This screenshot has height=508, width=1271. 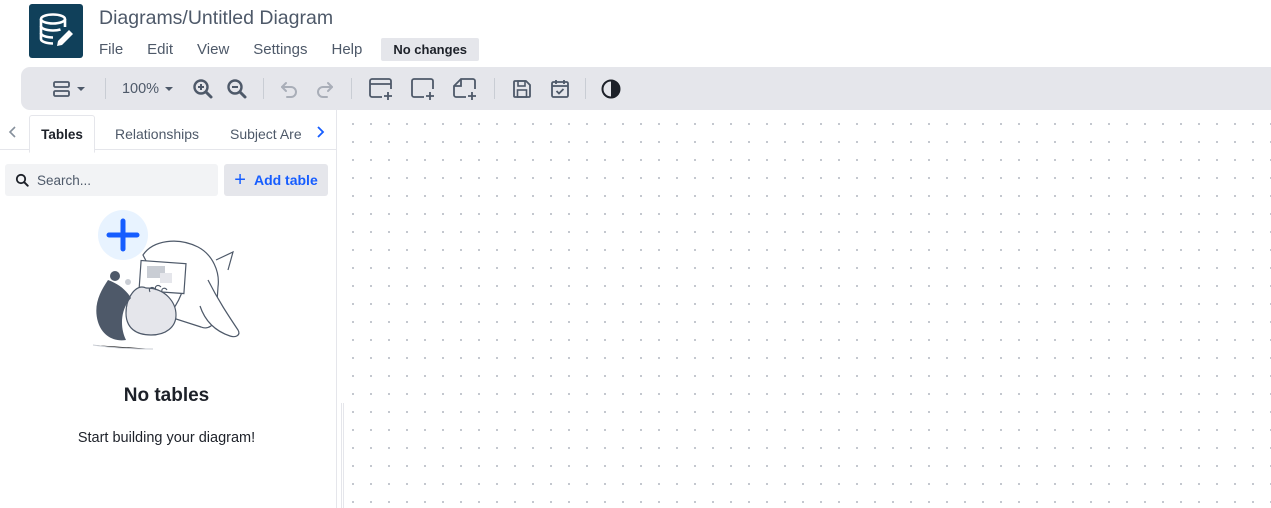 I want to click on menu-file: File, so click(x=111, y=49).